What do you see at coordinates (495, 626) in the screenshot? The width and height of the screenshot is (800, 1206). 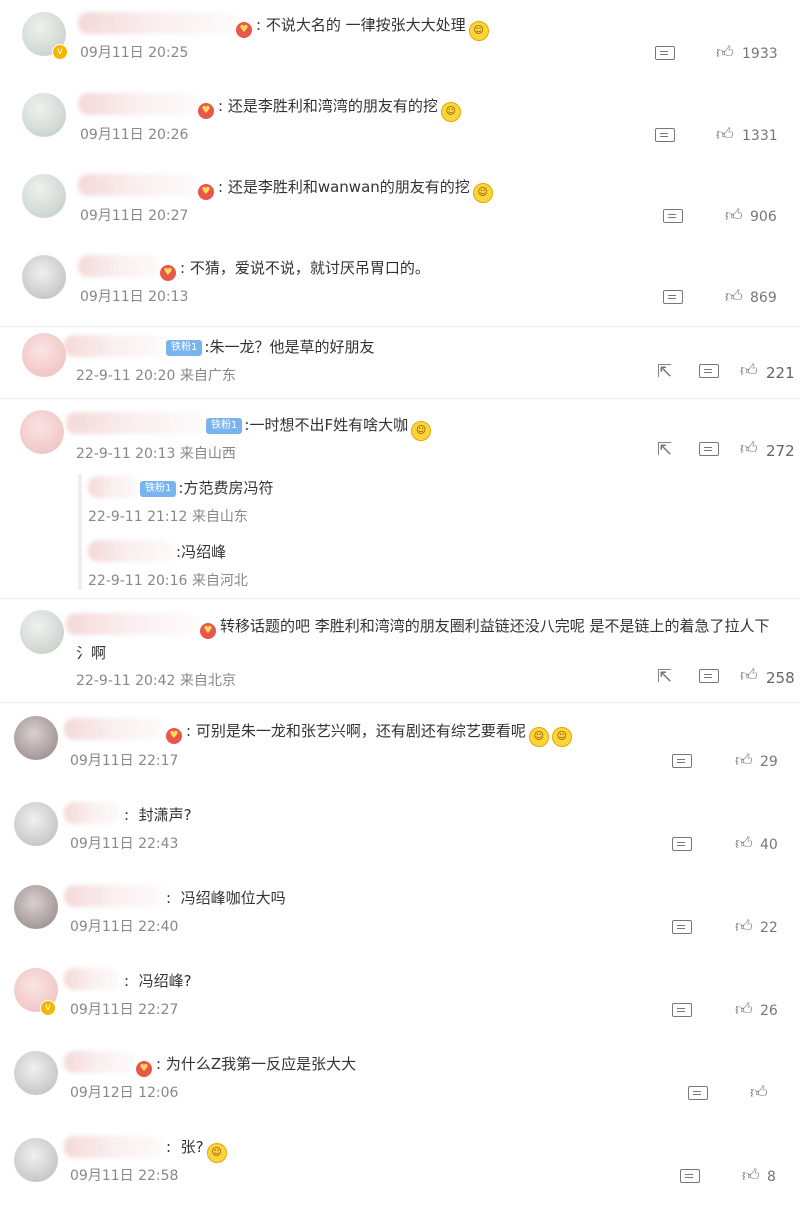 I see `comment-text: 转移话题的吧 李胜利和湾湾的朋友圈利益链还没八完呢 是不是链上的着急了拉人下` at bounding box center [495, 626].